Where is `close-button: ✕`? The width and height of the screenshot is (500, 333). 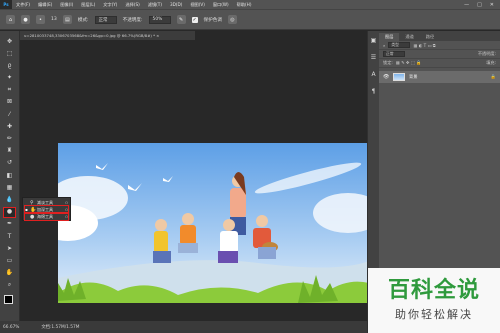 close-button: ✕ is located at coordinates (492, 5).